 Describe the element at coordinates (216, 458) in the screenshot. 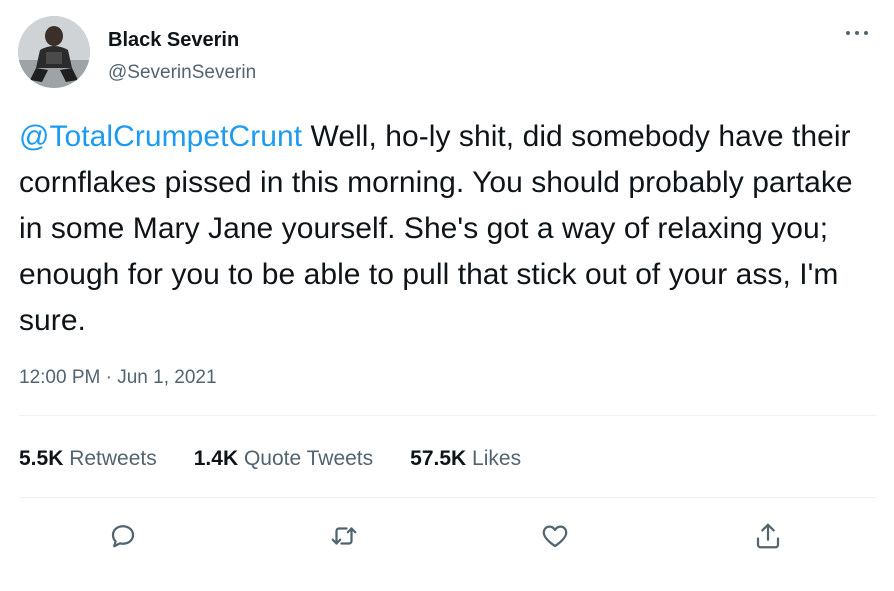

I see `quote-tweets-count: 1.4K` at that location.